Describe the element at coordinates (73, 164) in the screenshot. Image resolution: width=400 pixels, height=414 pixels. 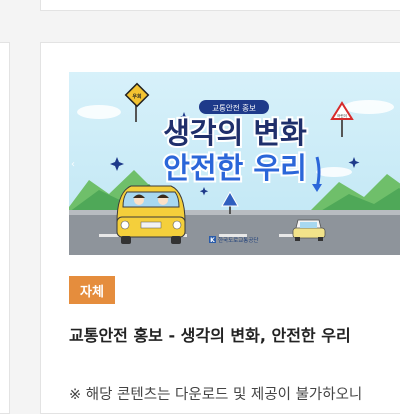
I see `prev-slide-icon: ‹` at that location.